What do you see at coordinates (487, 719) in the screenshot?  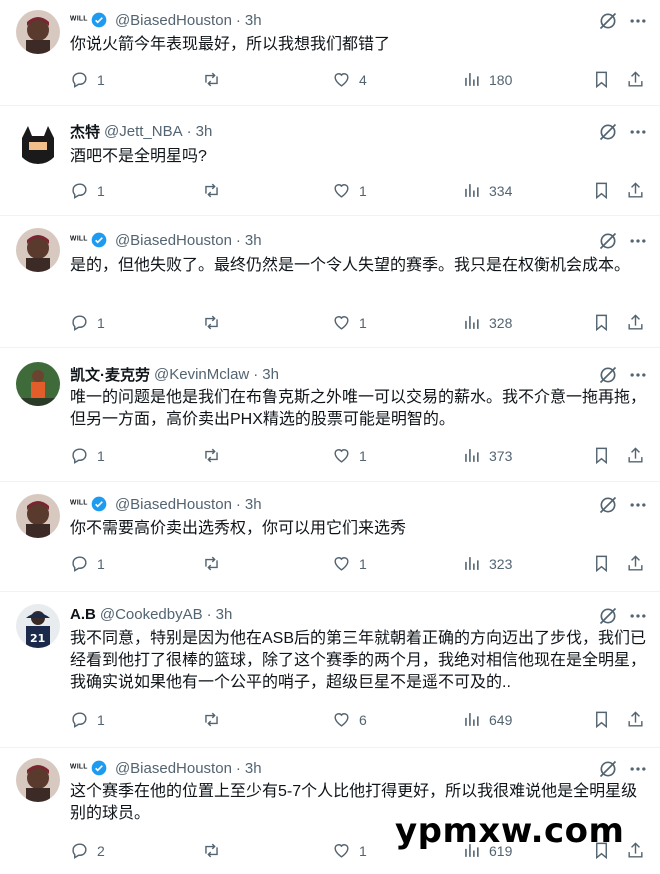 I see `views-button: 649` at bounding box center [487, 719].